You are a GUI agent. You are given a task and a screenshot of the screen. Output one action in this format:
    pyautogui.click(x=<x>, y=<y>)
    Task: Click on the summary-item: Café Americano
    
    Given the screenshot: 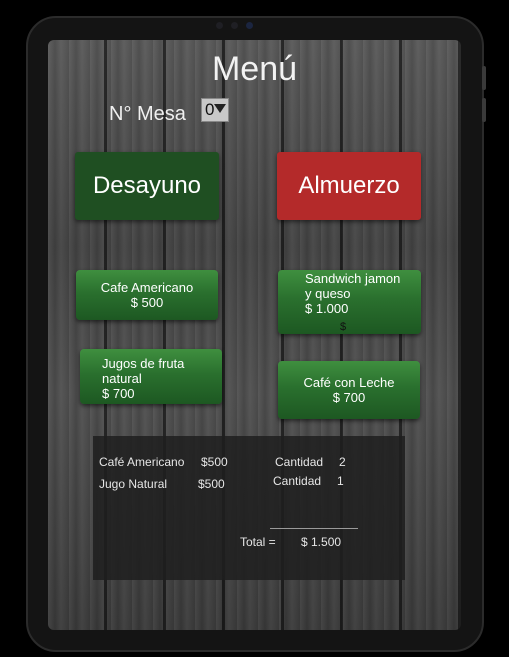 What is the action you would take?
    pyautogui.click(x=142, y=462)
    